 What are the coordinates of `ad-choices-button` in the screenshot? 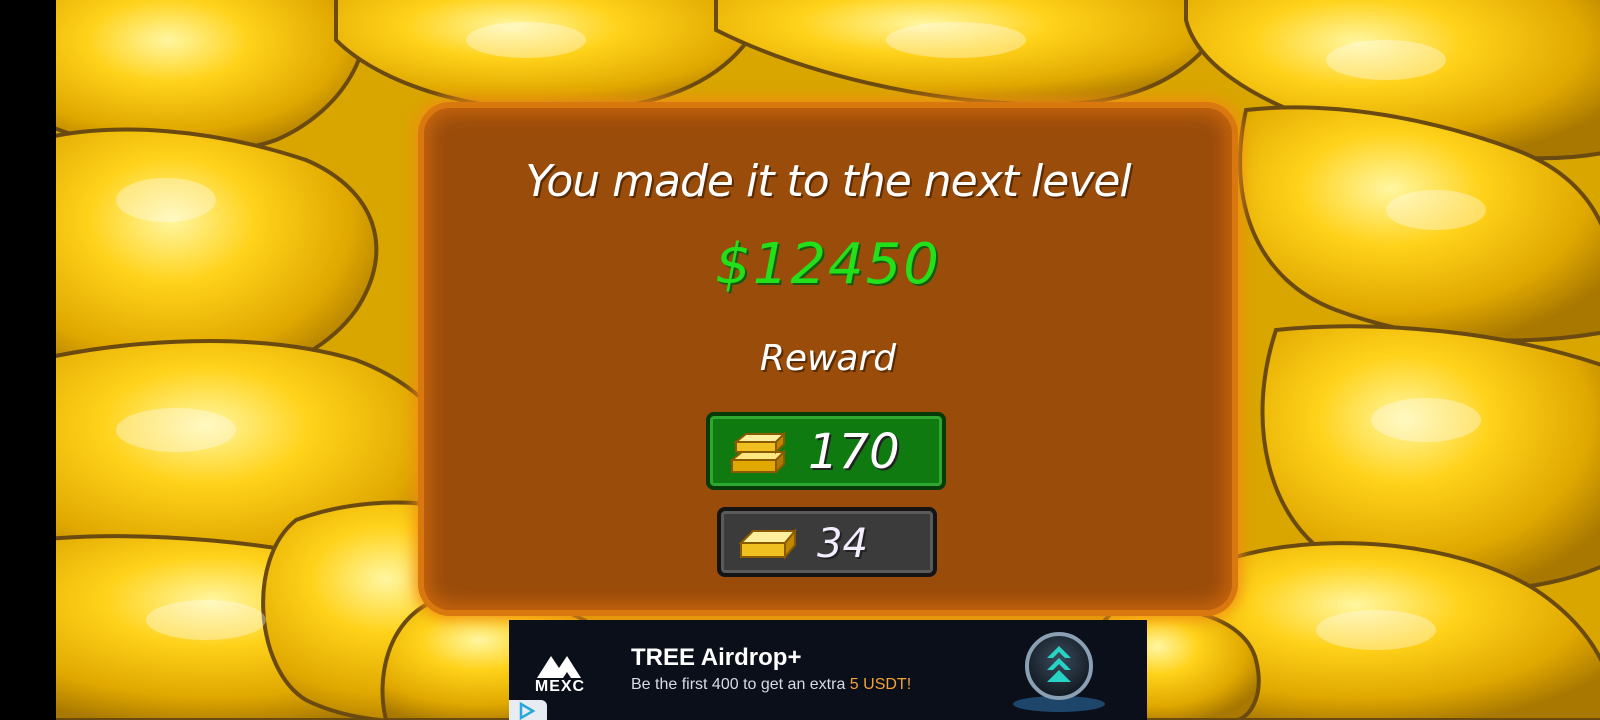 It's located at (528, 710).